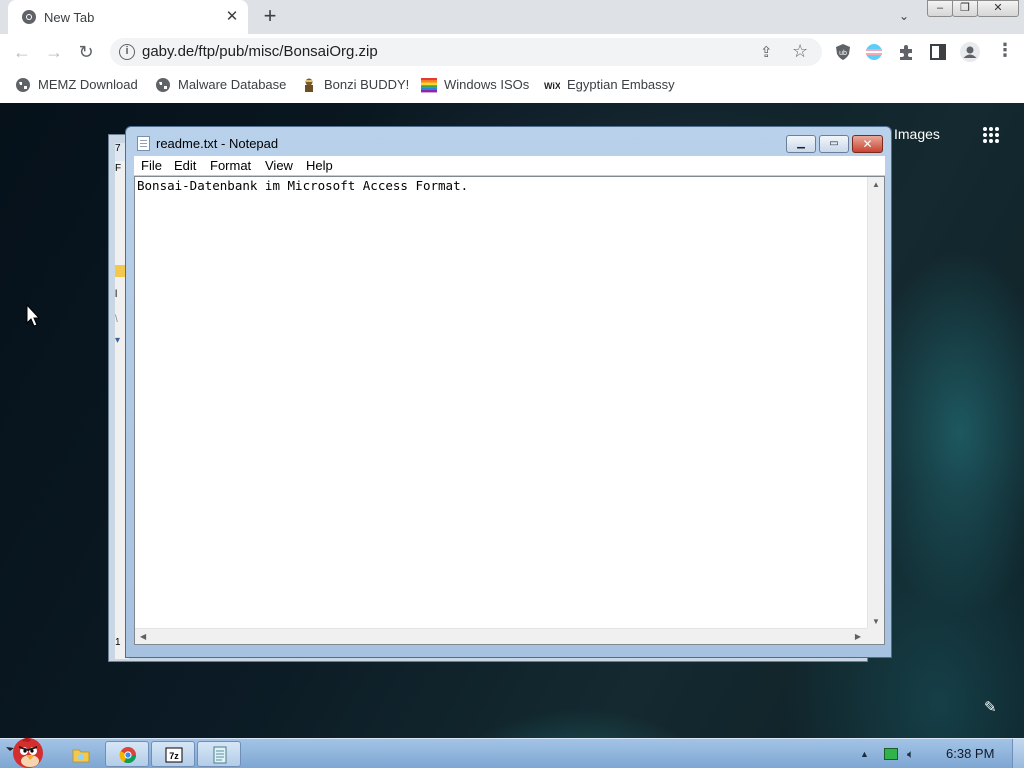  Describe the element at coordinates (917, 134) in the screenshot. I see `images-link: Images` at that location.